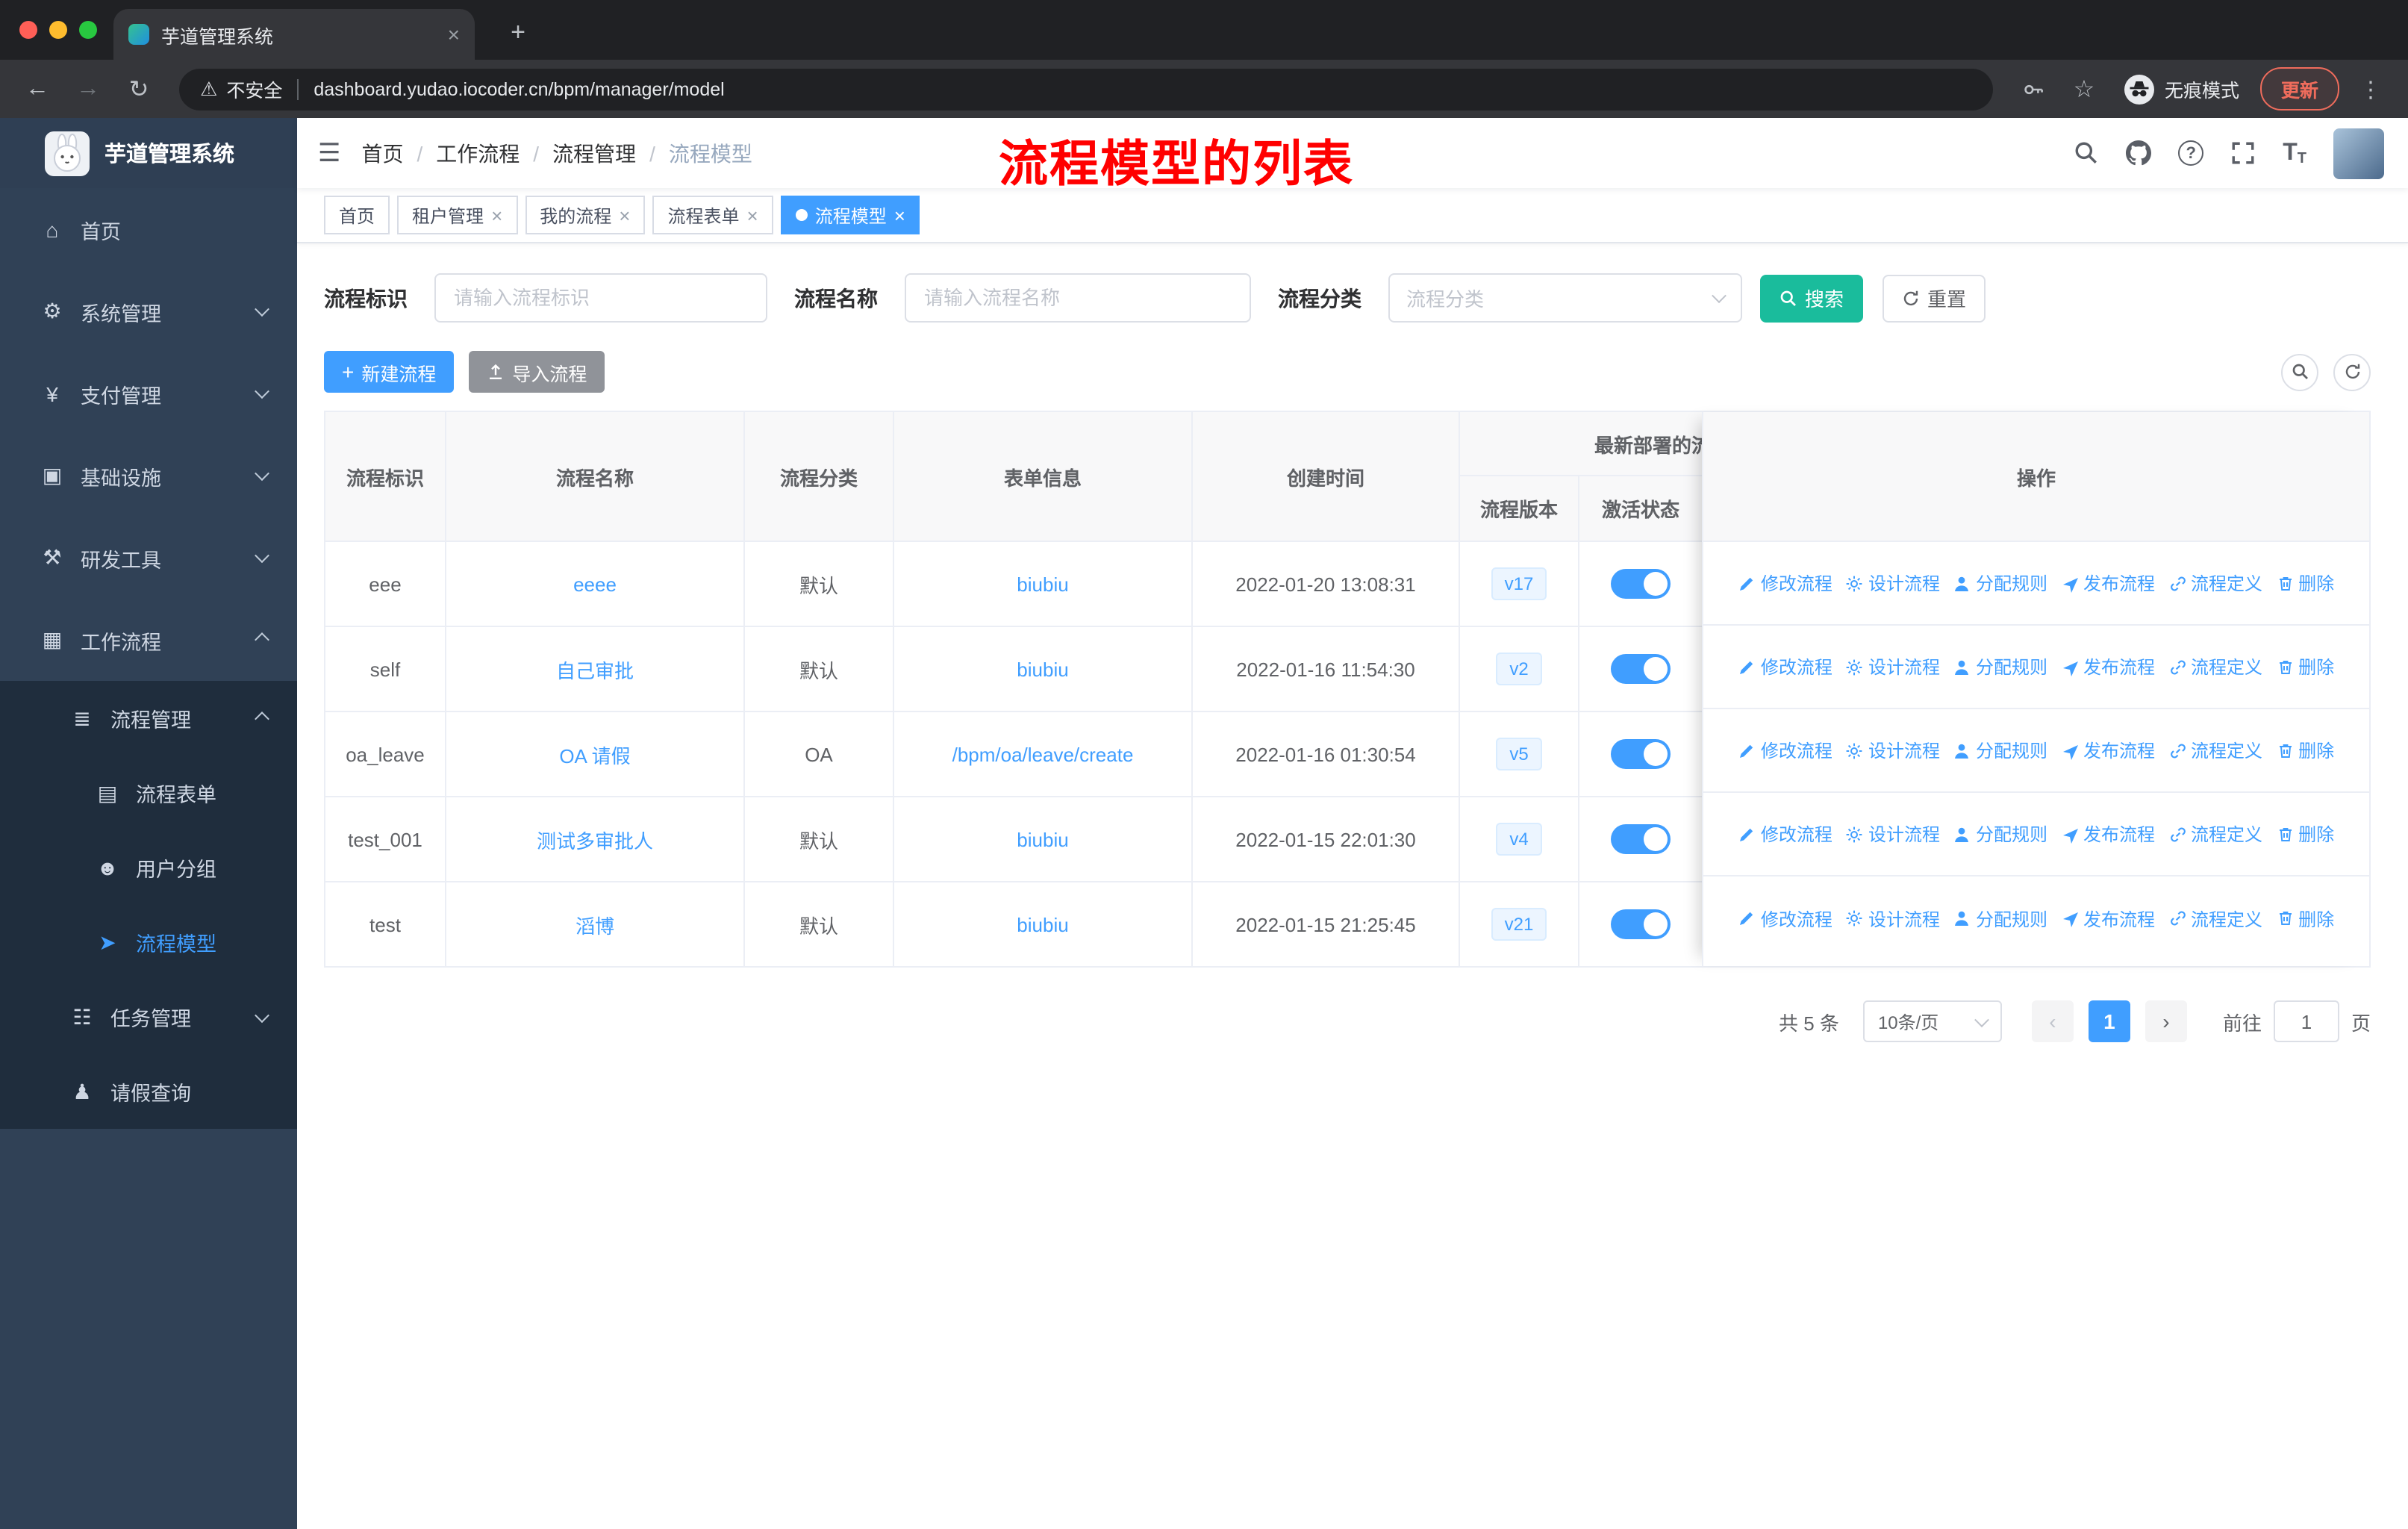  What do you see at coordinates (2306, 1021) in the screenshot?
I see `goto-page-input` at bounding box center [2306, 1021].